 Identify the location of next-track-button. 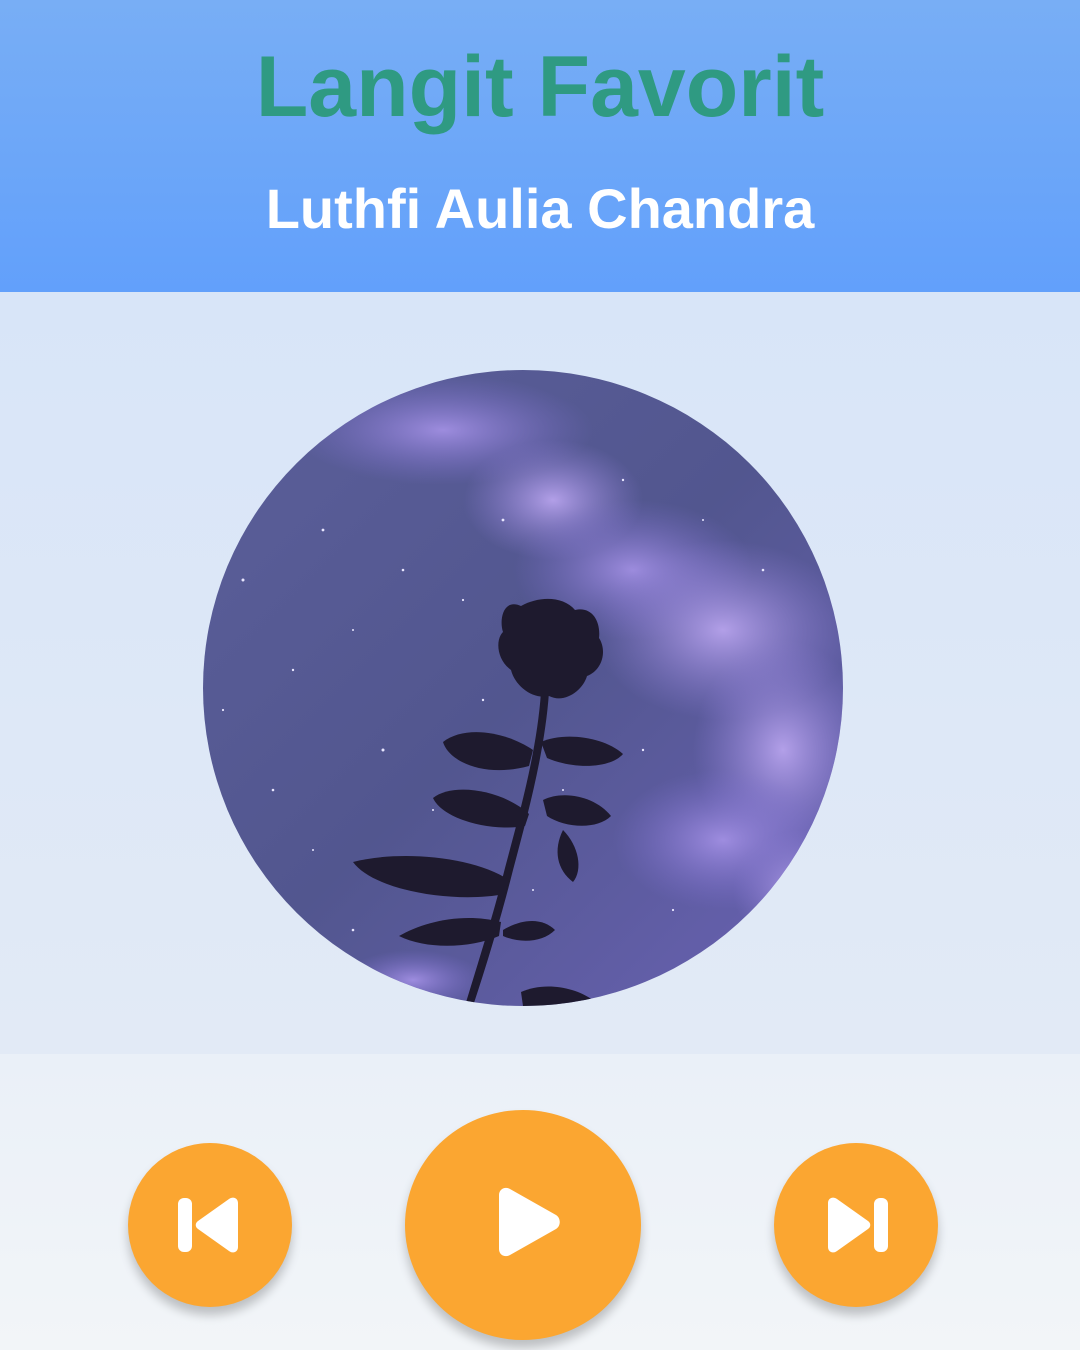
(856, 1225).